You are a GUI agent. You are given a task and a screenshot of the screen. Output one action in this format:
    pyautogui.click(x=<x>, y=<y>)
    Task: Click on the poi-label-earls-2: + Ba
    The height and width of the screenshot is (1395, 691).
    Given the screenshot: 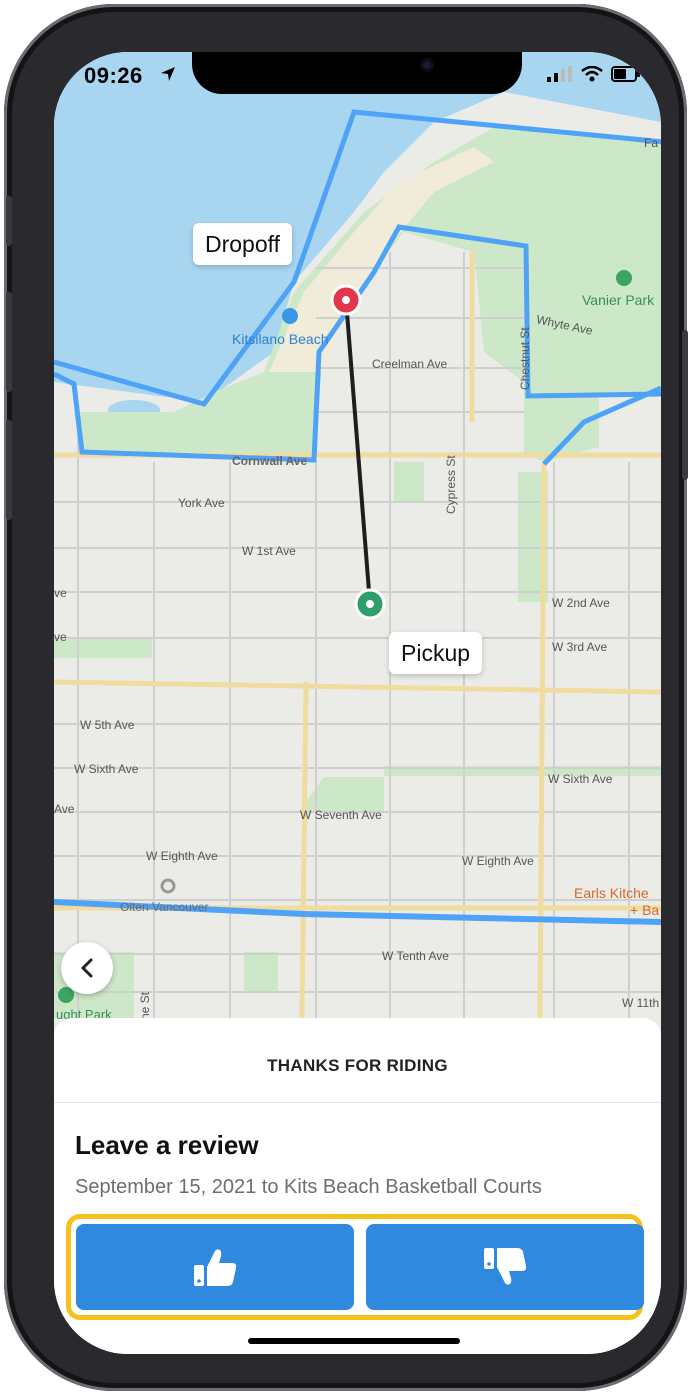 What is the action you would take?
    pyautogui.click(x=645, y=910)
    